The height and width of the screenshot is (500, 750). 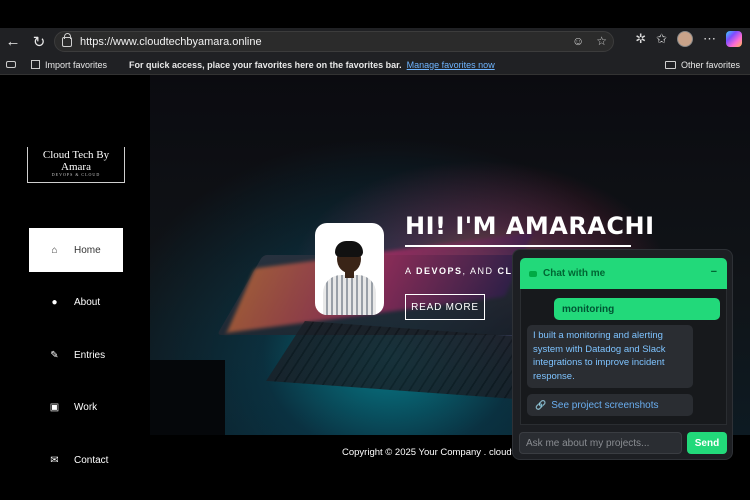 I want to click on hero-title: HI! I'M AMARACHI, so click(x=530, y=226).